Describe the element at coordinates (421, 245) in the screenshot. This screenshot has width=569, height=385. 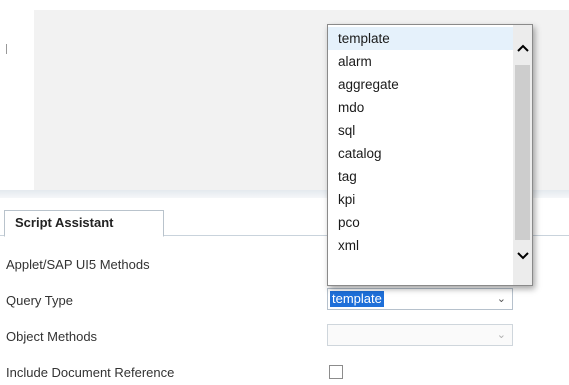
I see `option-xml: xml` at that location.